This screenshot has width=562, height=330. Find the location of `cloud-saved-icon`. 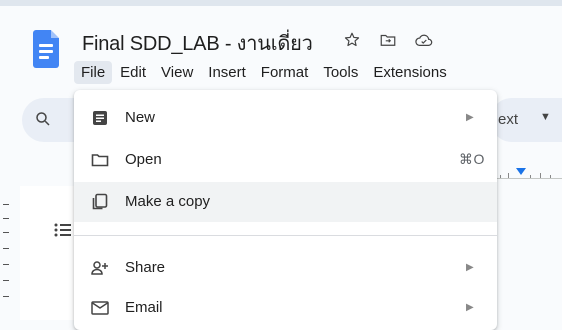

cloud-saved-icon is located at coordinates (424, 40).